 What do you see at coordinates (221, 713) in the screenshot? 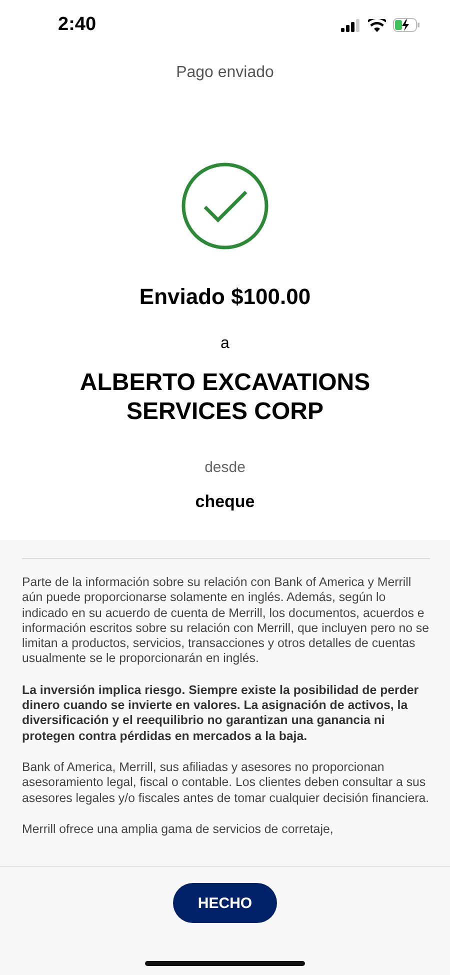
I see `disclosure-paragraph: La inversión implica riesgo. Siempre existe la posibilidad de perder dinero cuando se invierte en valores. La asignación de activos, la diversificación y el reequilibrio no garantizan una ganancia ni protegen contra pérdidas en mercados a la baja.` at bounding box center [221, 713].